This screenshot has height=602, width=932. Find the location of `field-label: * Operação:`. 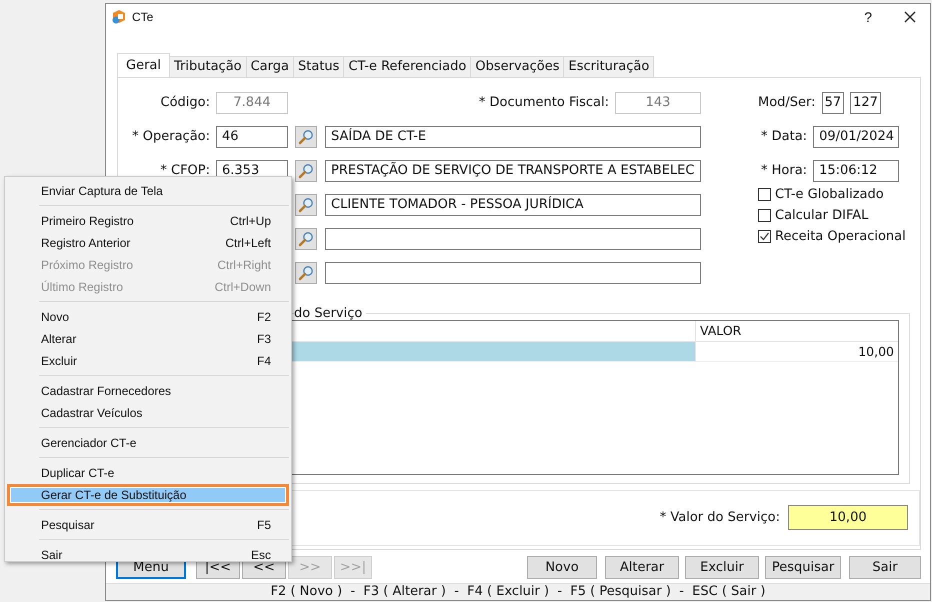

field-label: * Operação: is located at coordinates (171, 136).